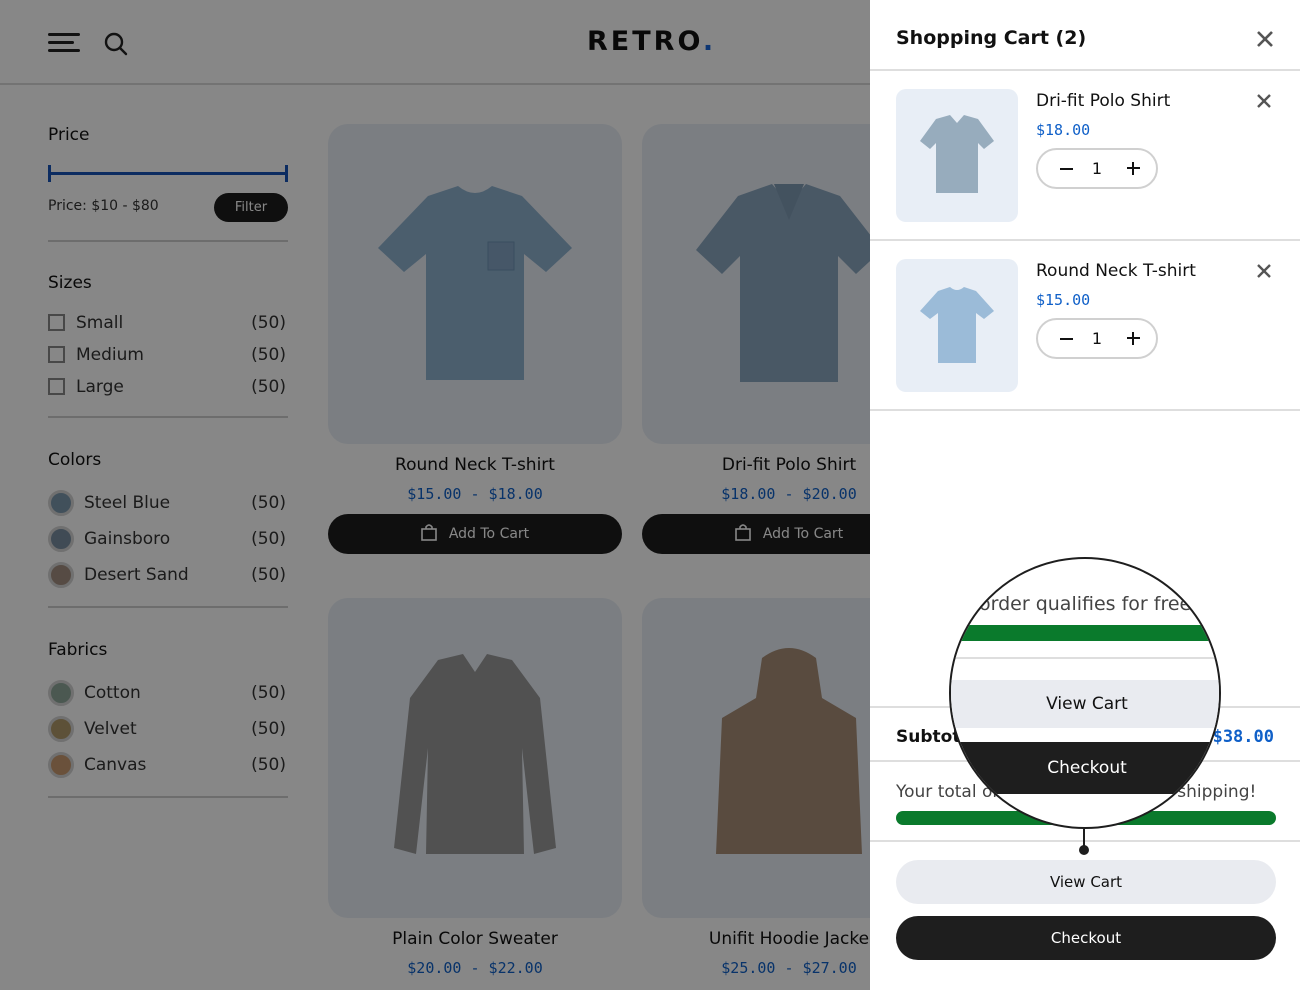 The image size is (1300, 990). I want to click on callout-pointer-dot, so click(1084, 850).